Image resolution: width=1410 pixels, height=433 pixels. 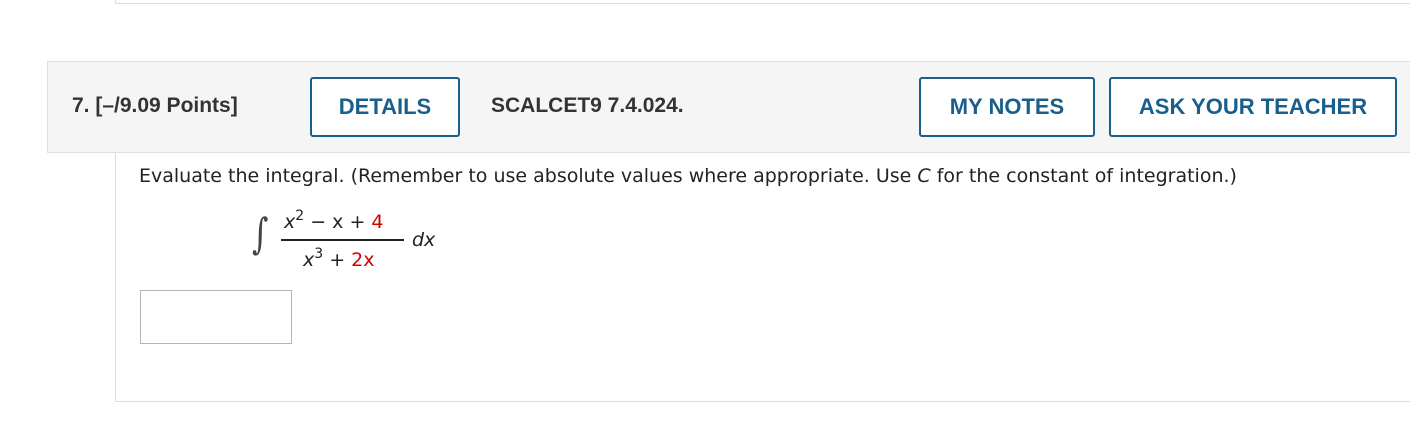 I want to click on integrand-denominator: x3 + 2x, so click(x=339, y=258).